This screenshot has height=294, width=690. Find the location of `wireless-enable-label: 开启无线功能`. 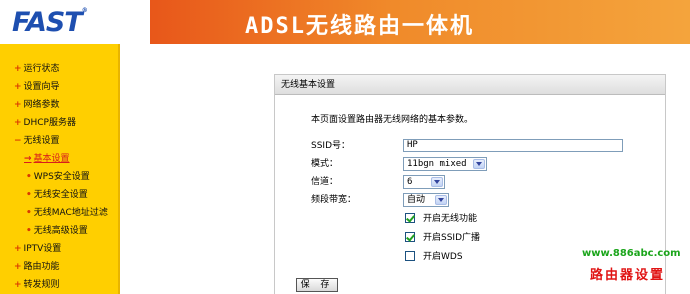

wireless-enable-label: 开启无线功能 is located at coordinates (450, 219).